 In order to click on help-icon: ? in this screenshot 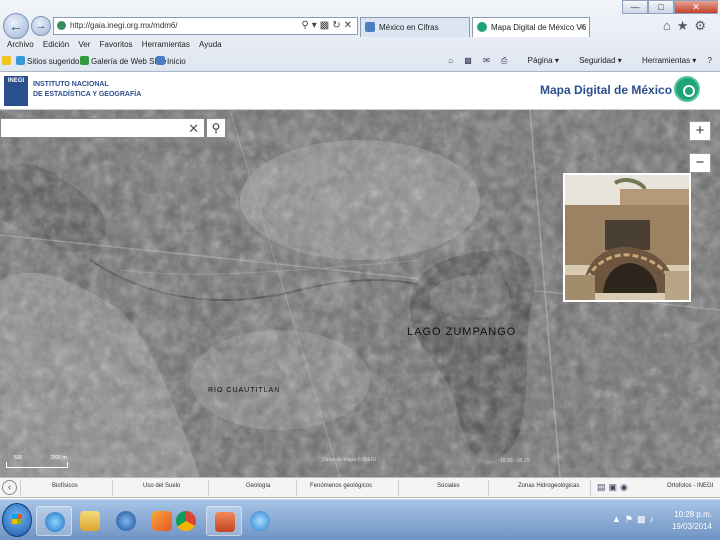, I will do `click(710, 60)`.